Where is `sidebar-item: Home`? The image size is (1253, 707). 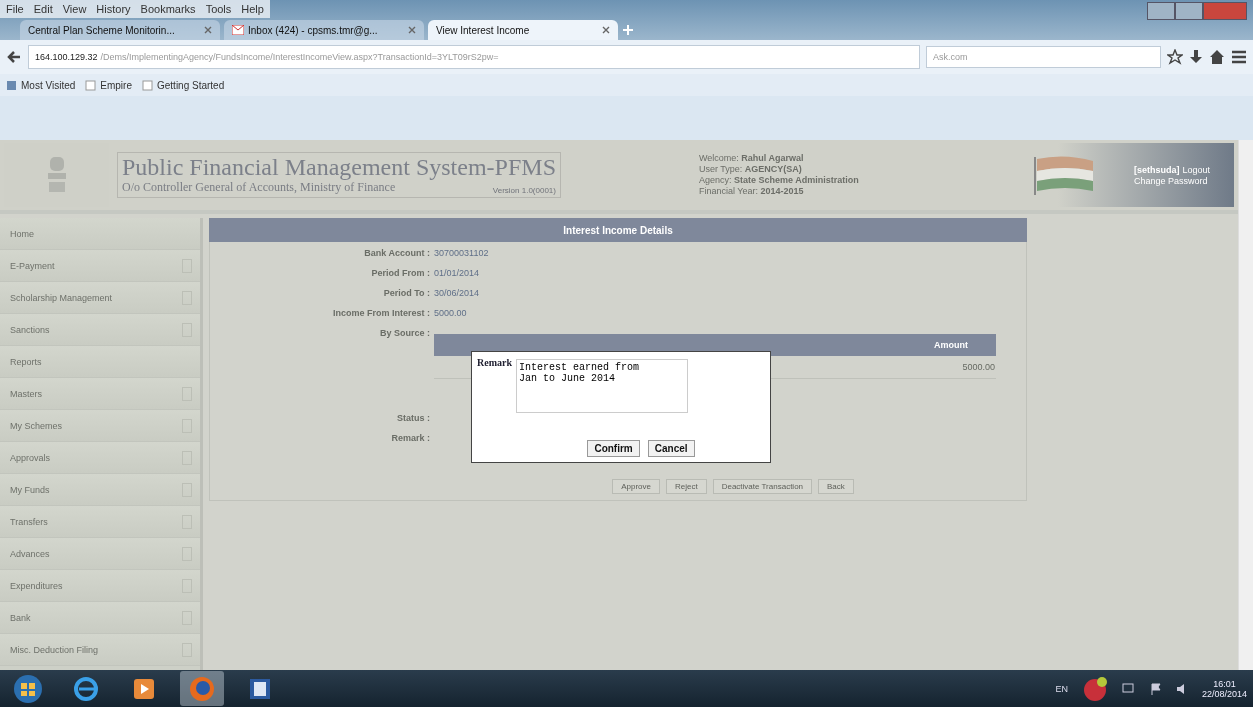
sidebar-item: Home is located at coordinates (100, 234).